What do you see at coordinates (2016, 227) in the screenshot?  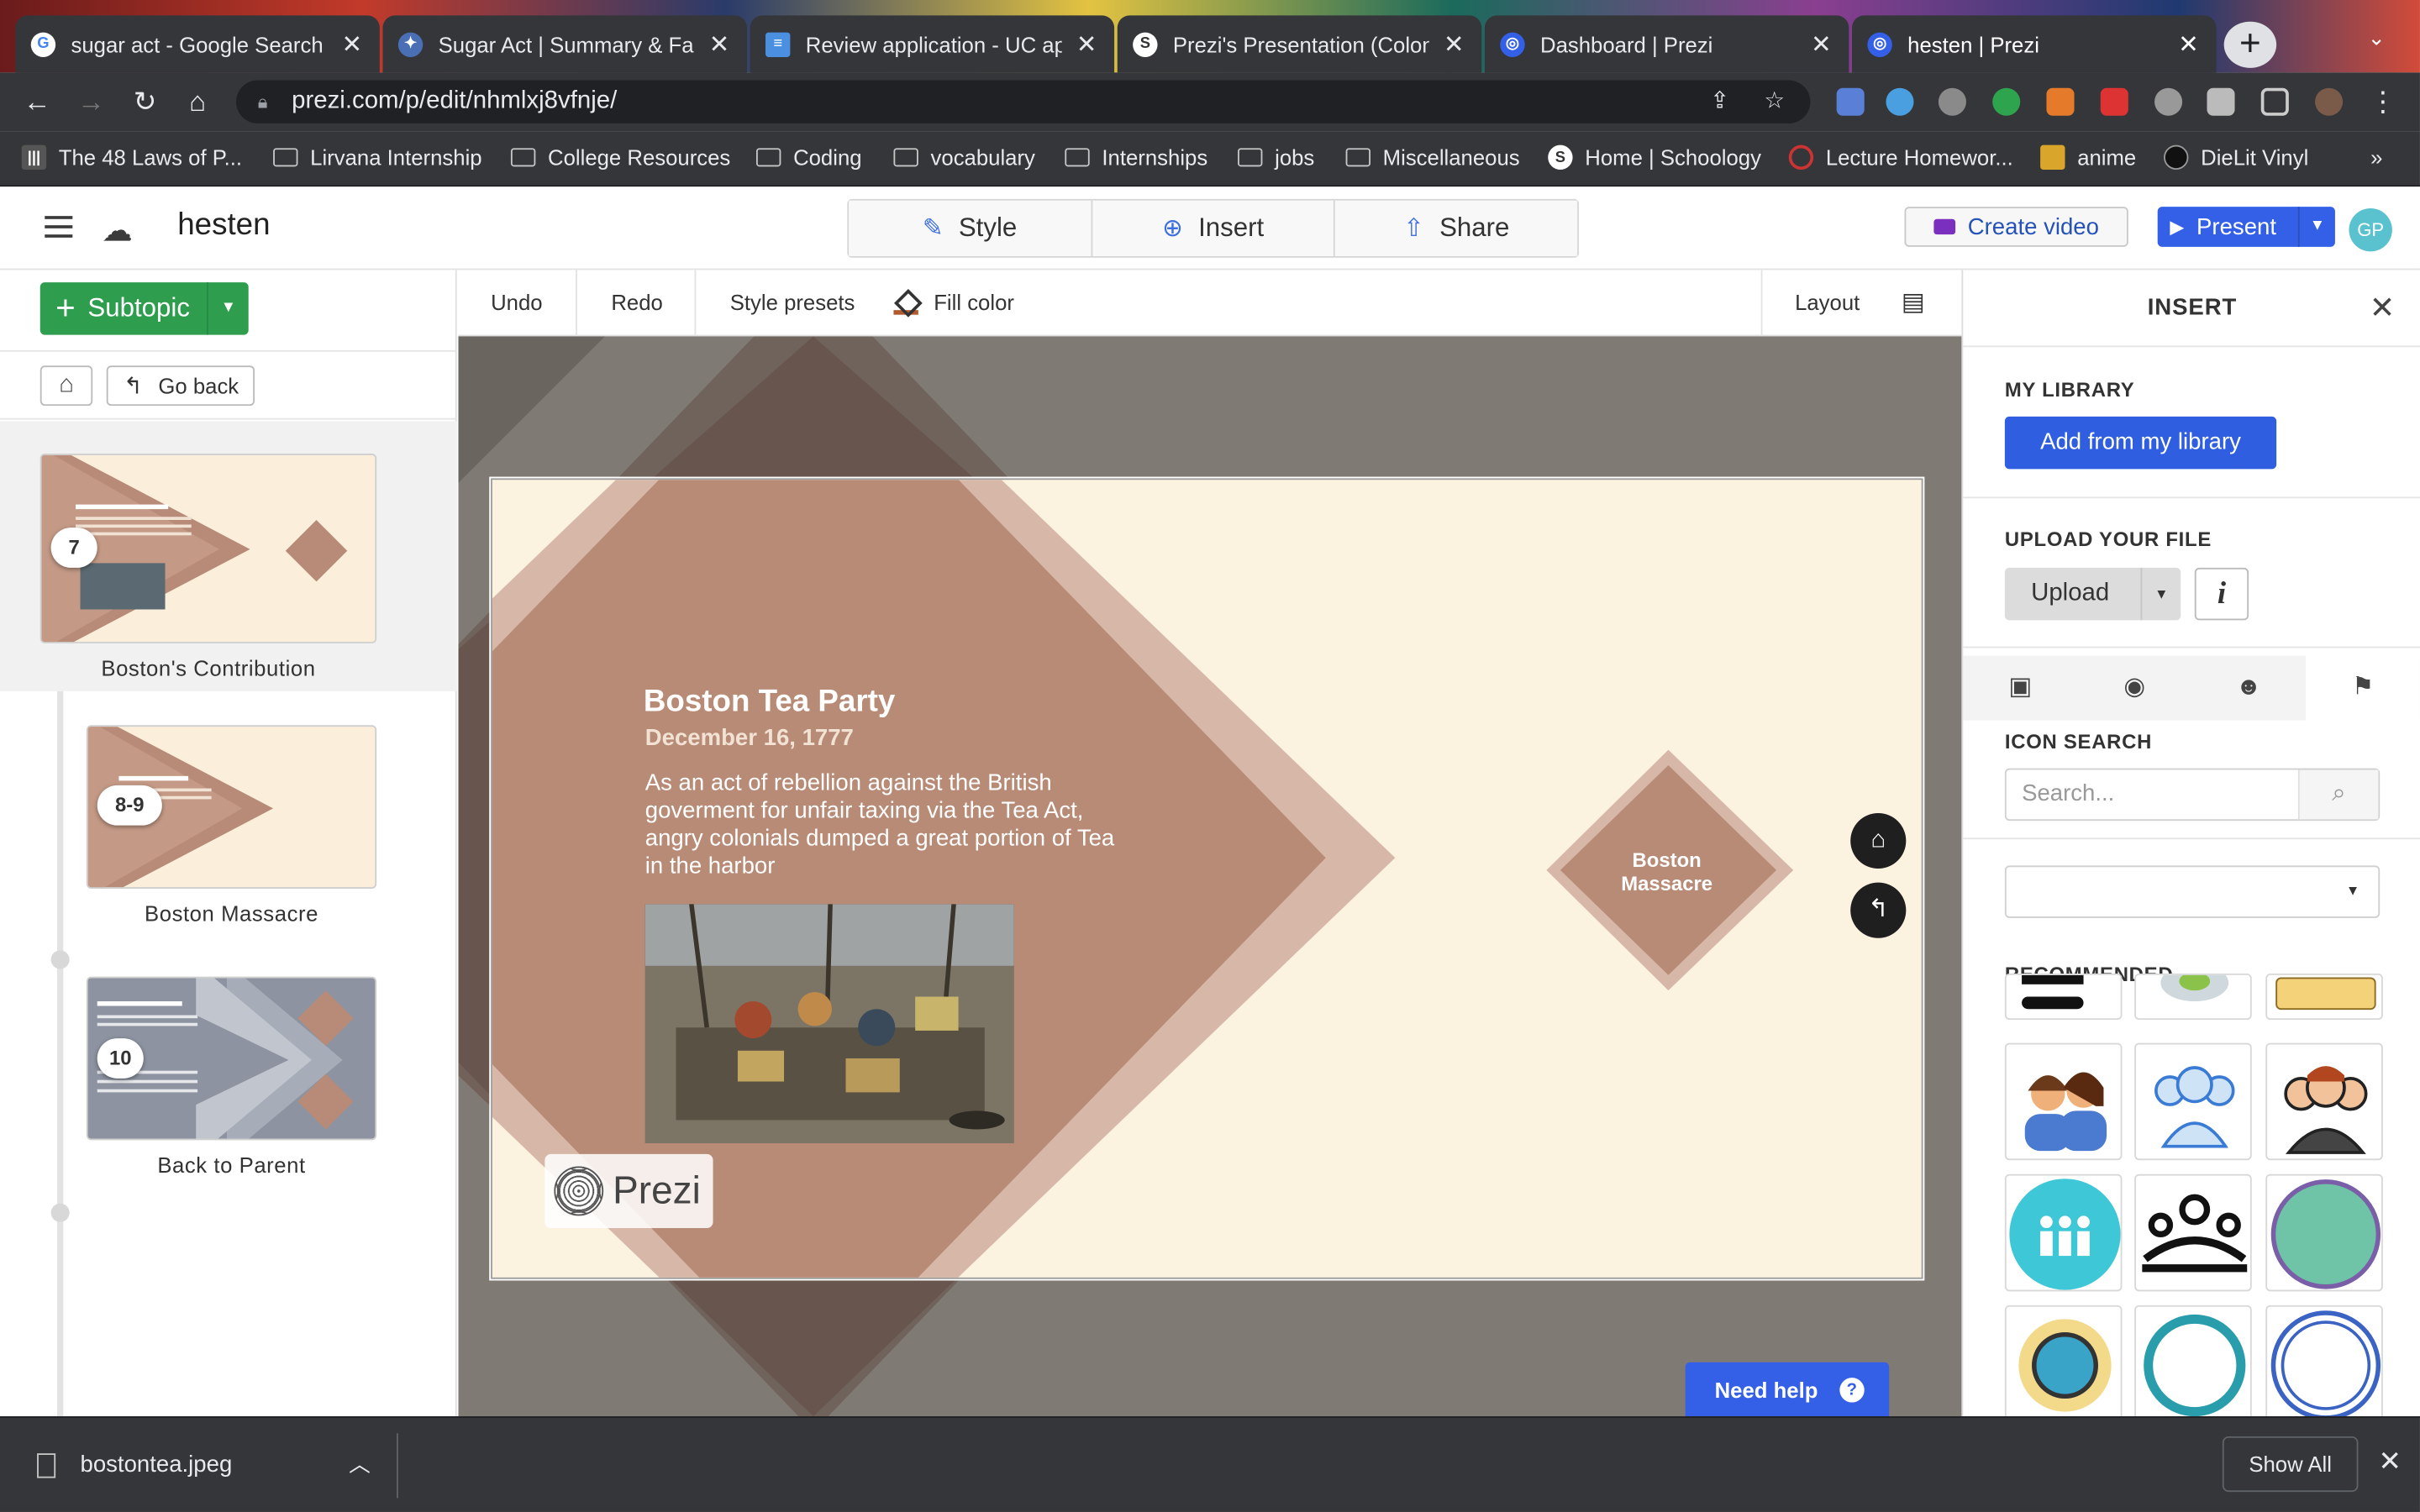 I see `create-video-button: Create video` at bounding box center [2016, 227].